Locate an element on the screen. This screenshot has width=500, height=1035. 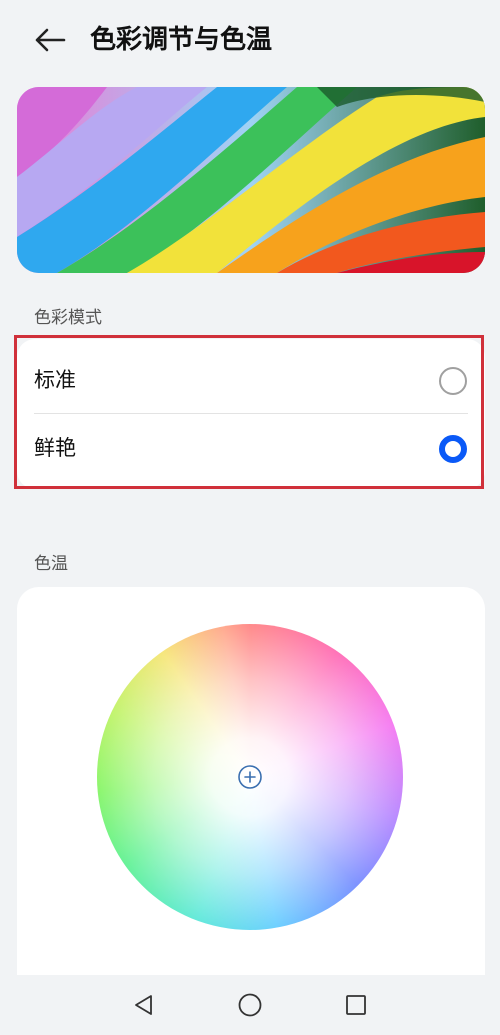
square-recents-icon is located at coordinates (356, 1005).